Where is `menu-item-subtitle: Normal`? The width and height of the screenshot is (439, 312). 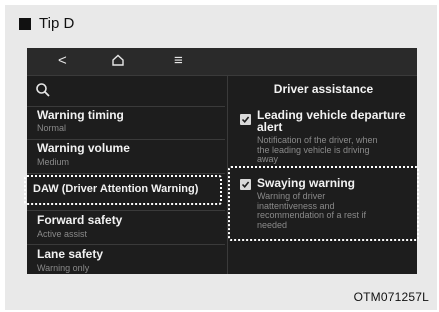 menu-item-subtitle: Normal is located at coordinates (52, 128).